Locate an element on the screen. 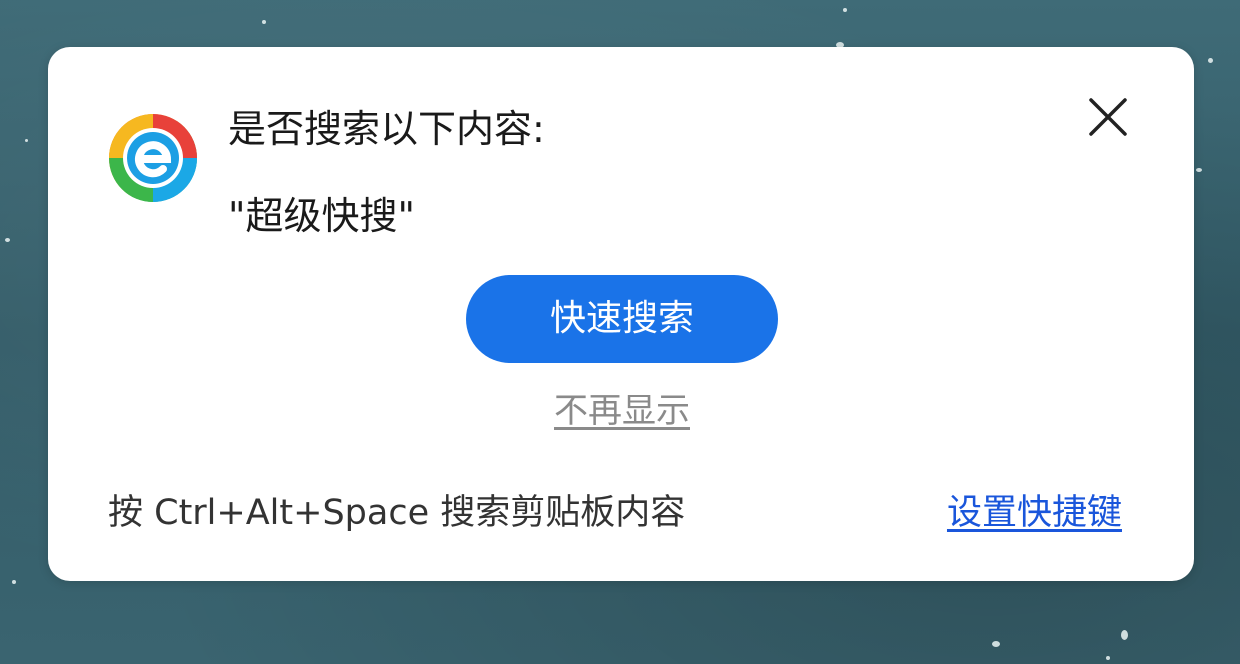  close-button is located at coordinates (1108, 117).